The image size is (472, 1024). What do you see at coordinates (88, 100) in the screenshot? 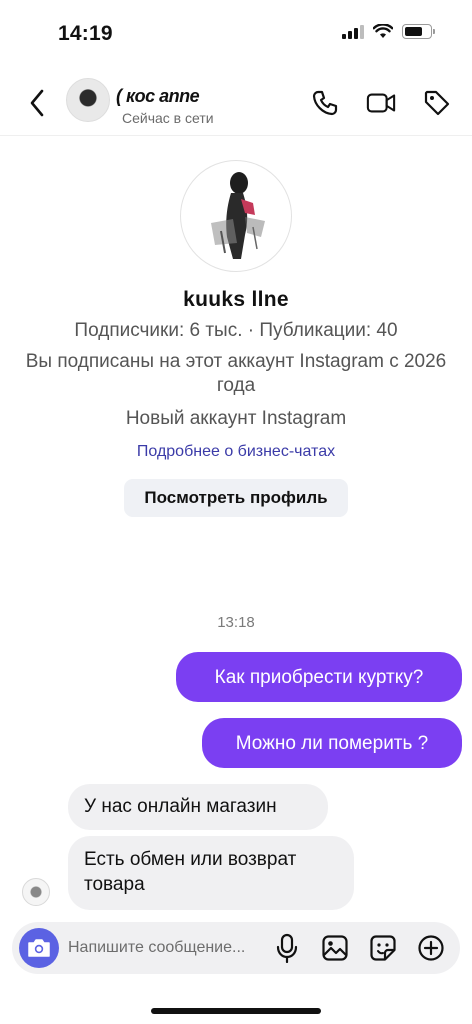
I see `contact-avatar` at bounding box center [88, 100].